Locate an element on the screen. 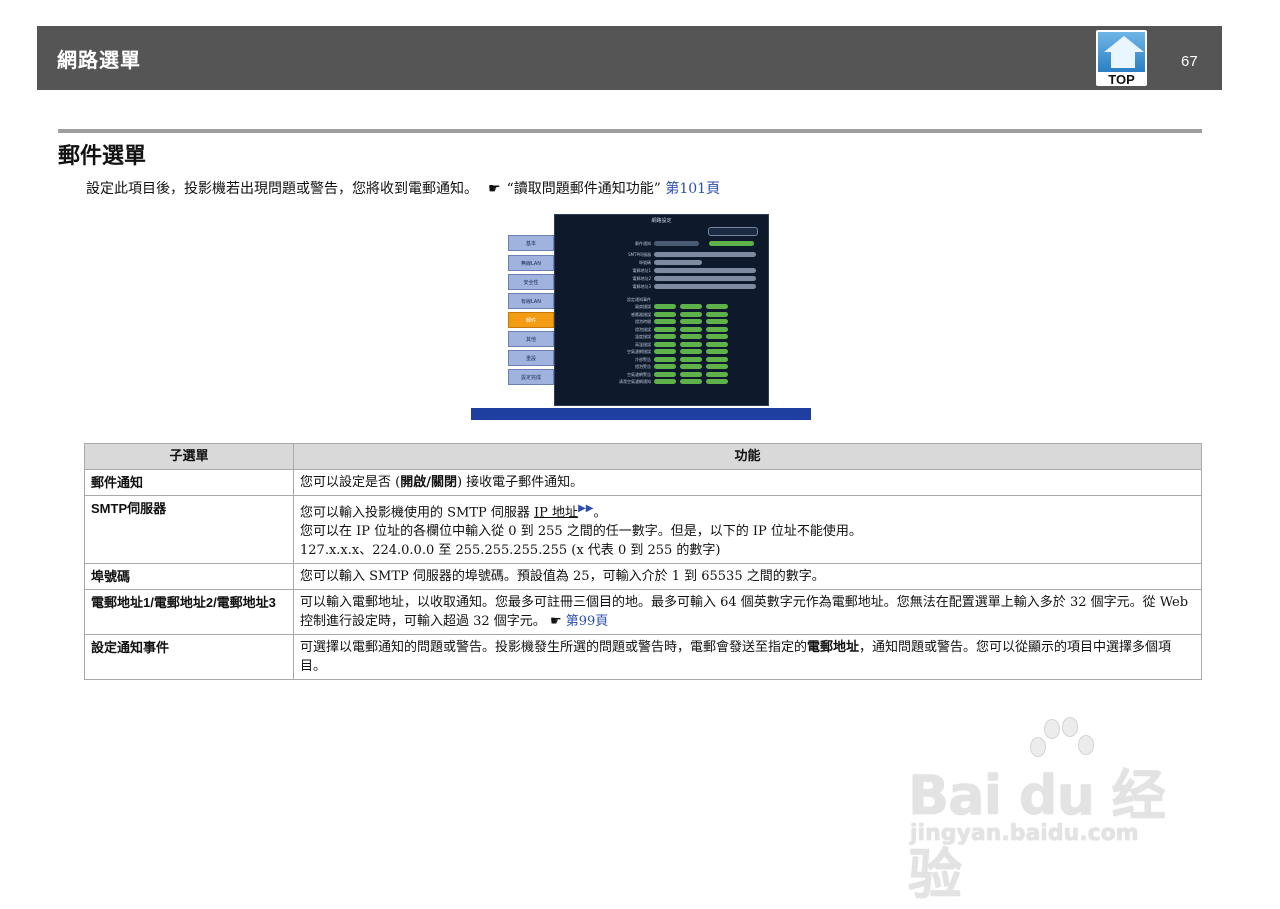 This screenshot has width=1280, height=909. table-row: 郵件通知 您可以設定是否 (開啟/關閉) 接收電子郵件通知。 is located at coordinates (643, 482).